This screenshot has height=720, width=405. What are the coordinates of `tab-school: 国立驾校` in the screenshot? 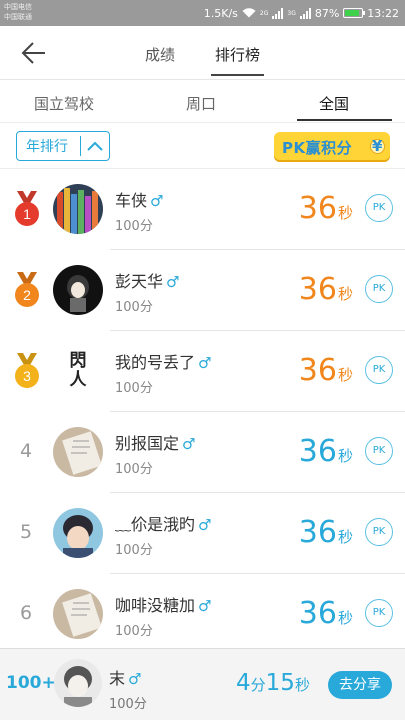 It's located at (64, 103).